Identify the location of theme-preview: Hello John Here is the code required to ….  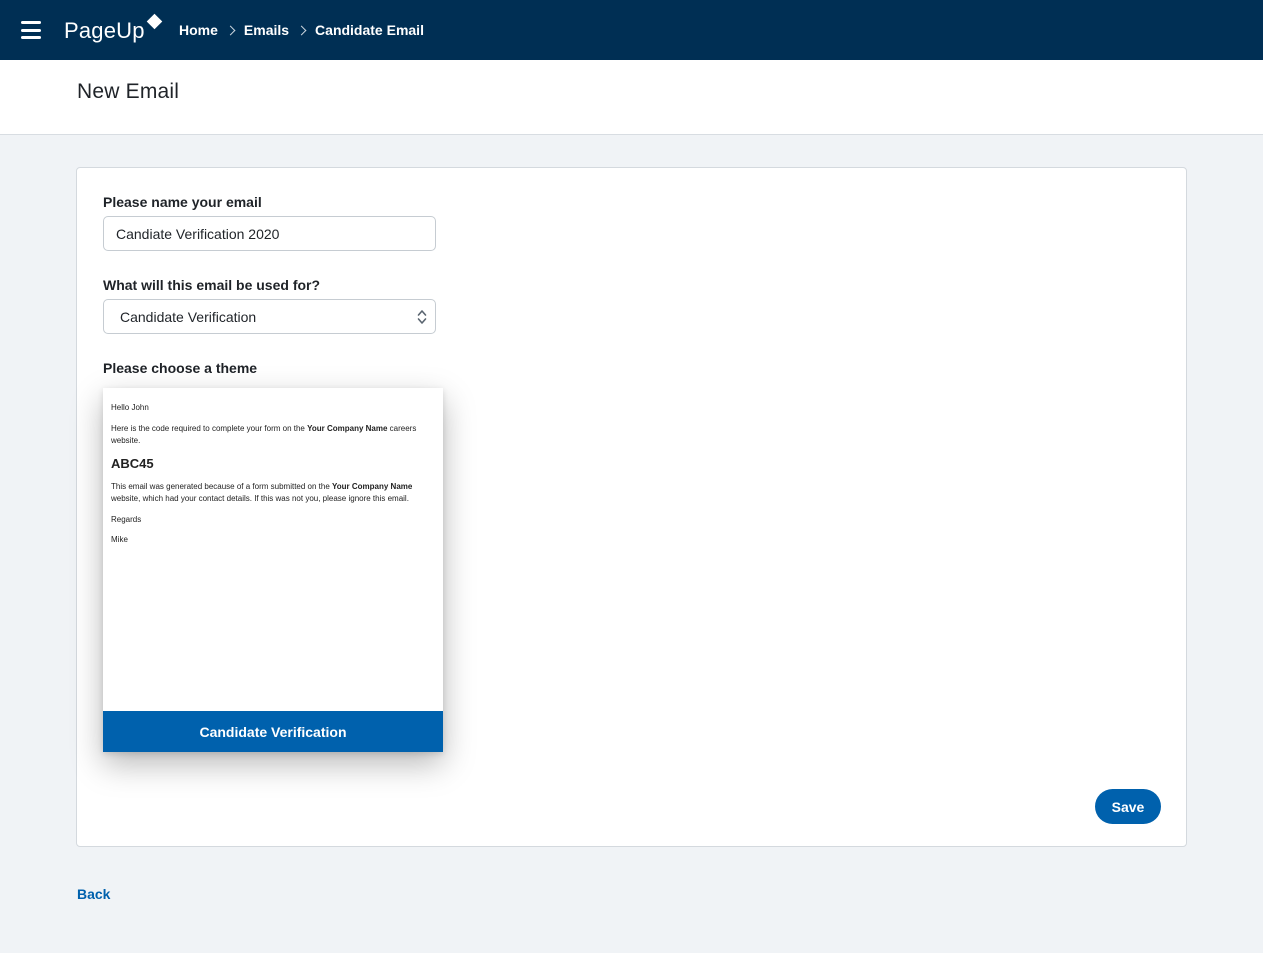
(273, 478).